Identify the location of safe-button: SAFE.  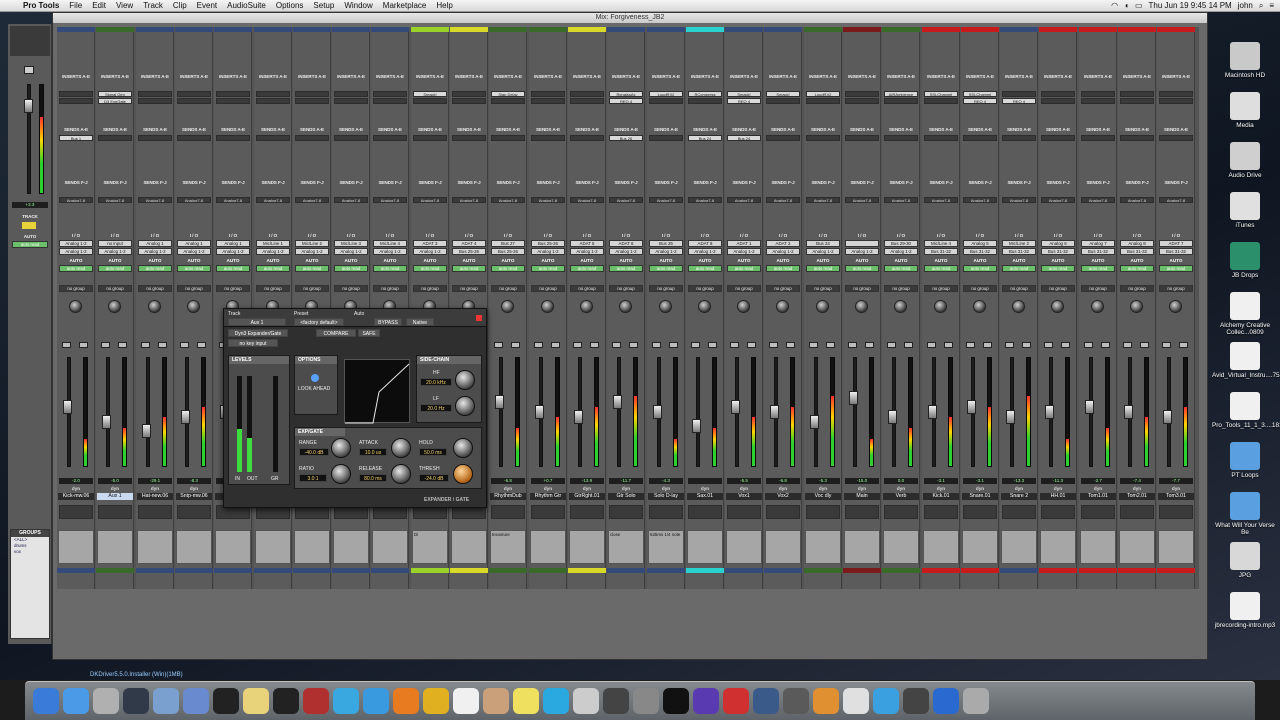
(369, 333).